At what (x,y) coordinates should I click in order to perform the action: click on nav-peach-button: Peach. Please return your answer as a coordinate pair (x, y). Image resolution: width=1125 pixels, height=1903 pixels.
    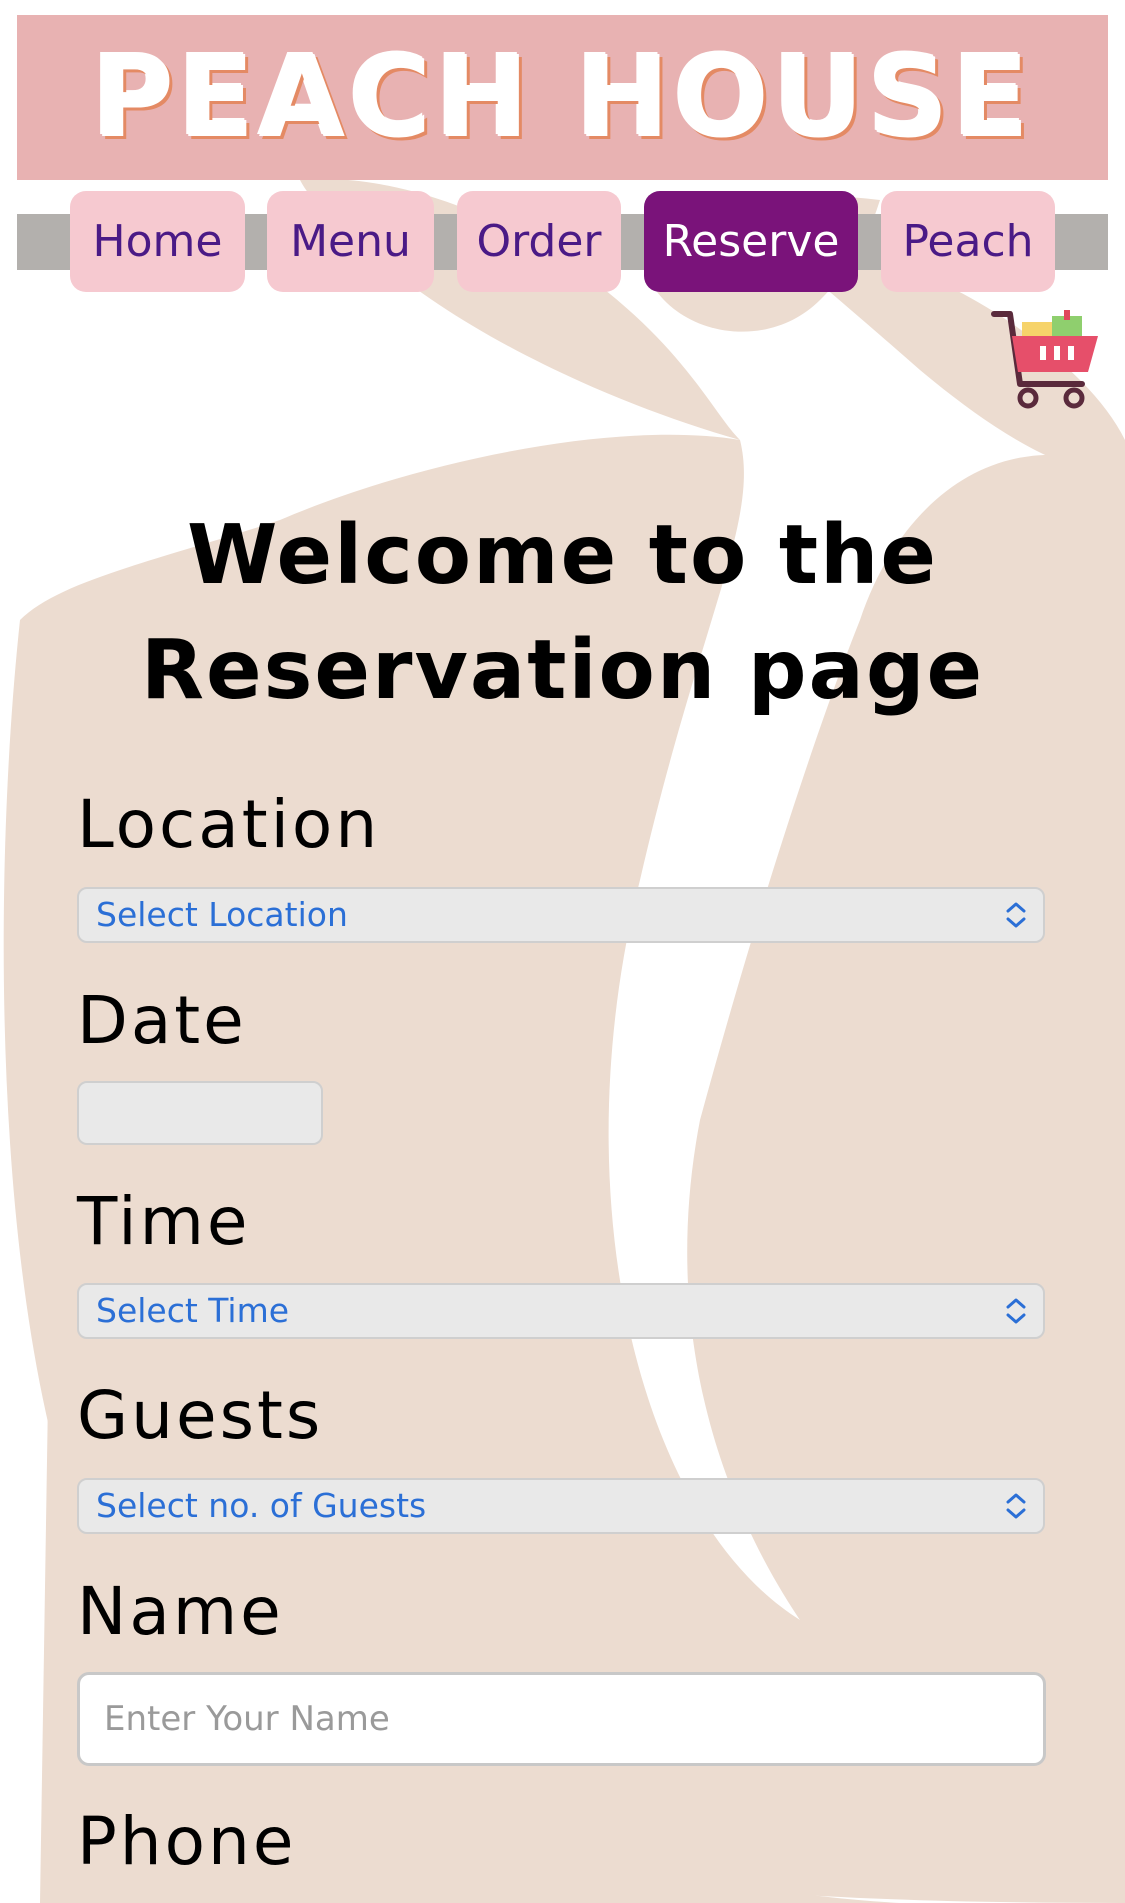
    Looking at the image, I should click on (968, 241).